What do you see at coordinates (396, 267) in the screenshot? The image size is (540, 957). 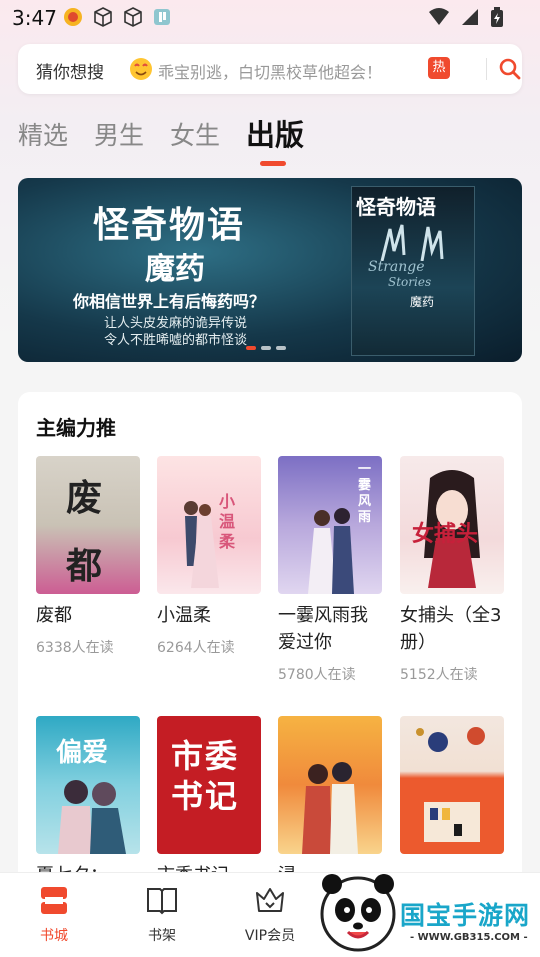 I see `banner-cover-en-1: Strange` at bounding box center [396, 267].